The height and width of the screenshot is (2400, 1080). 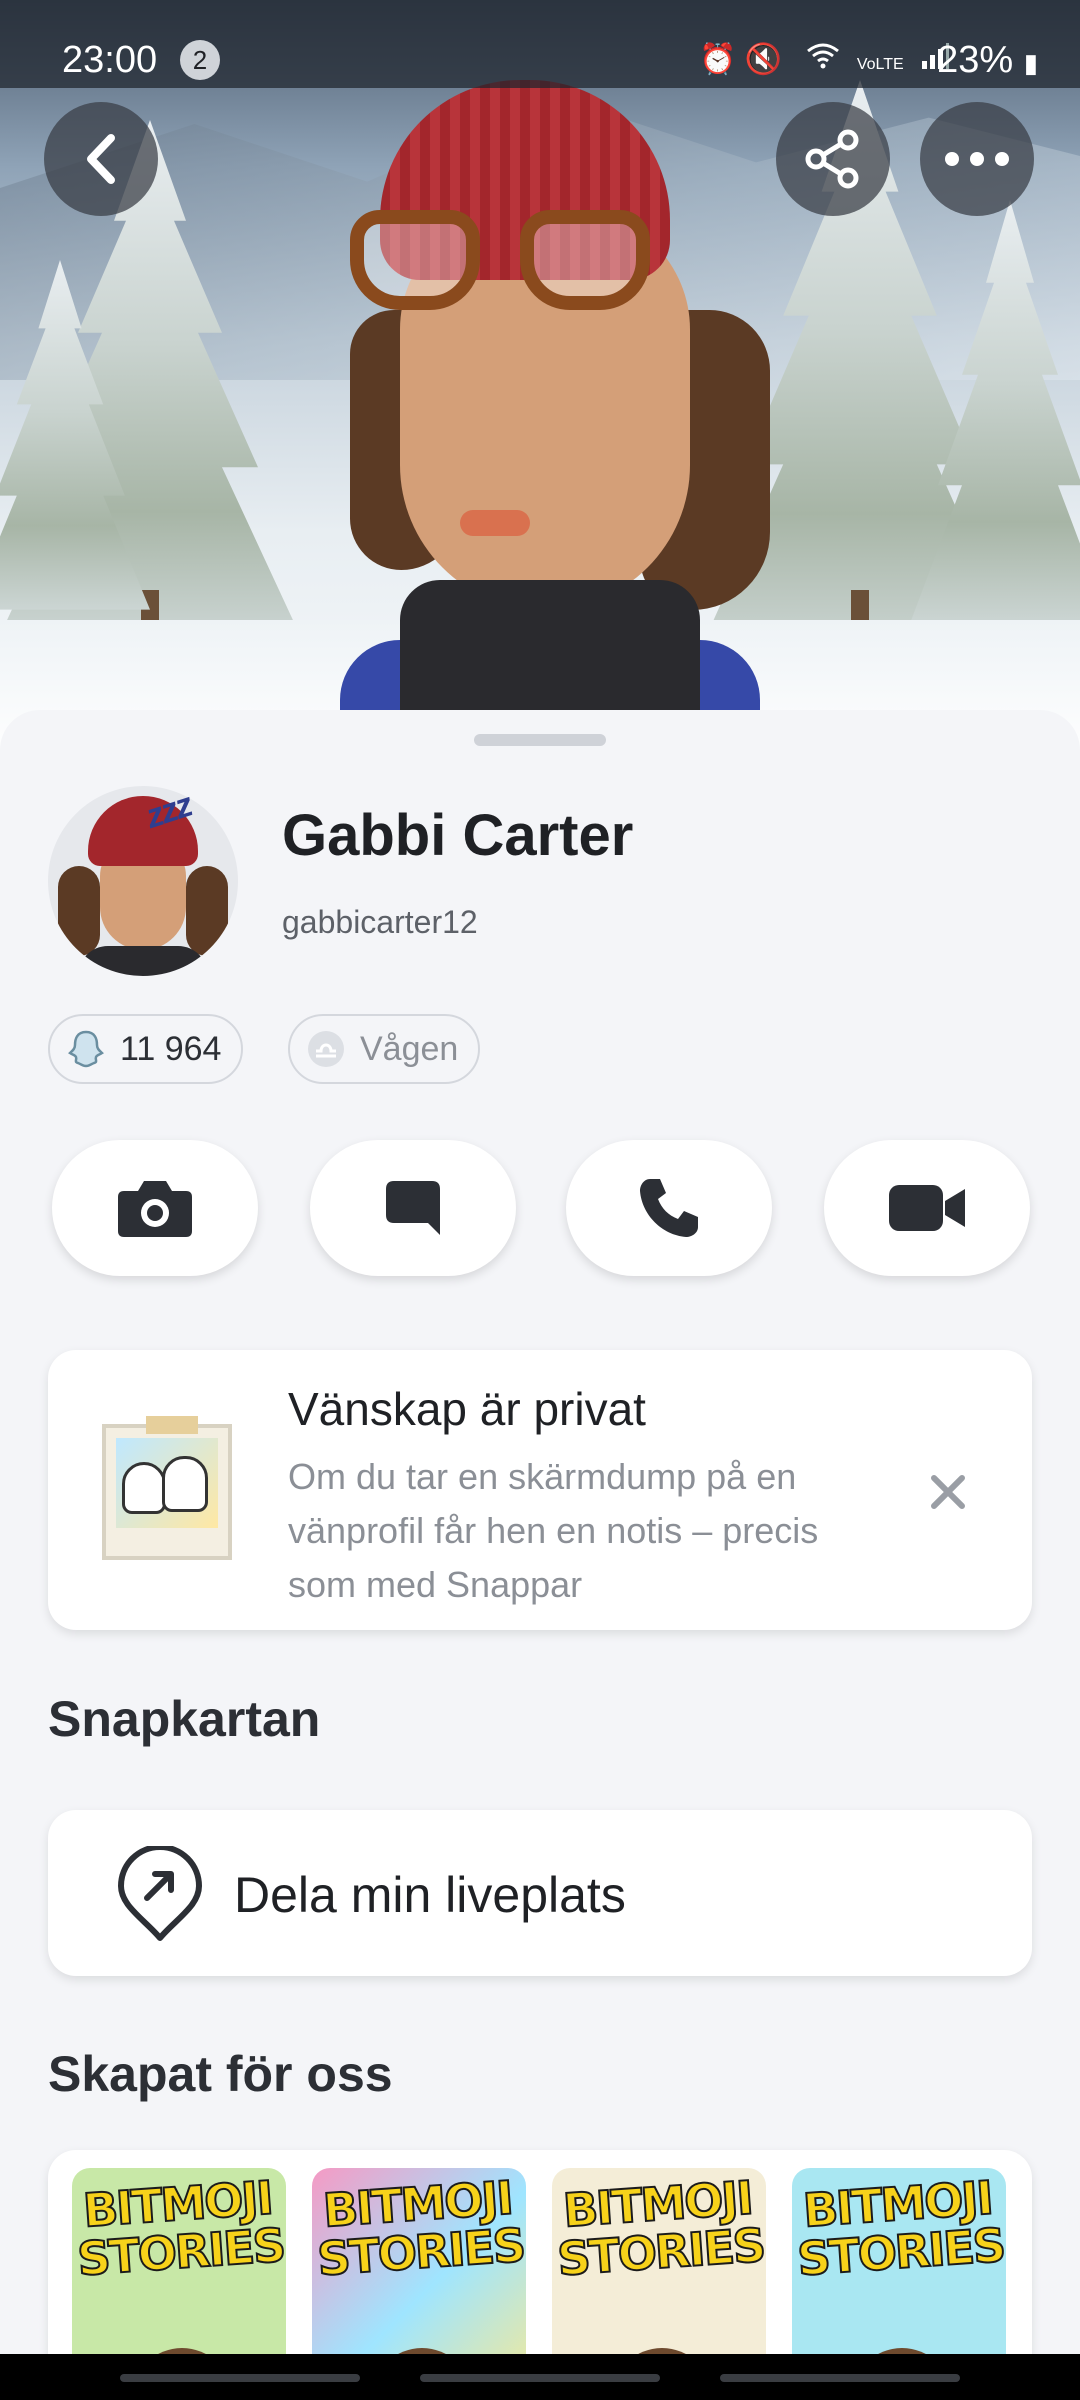 I want to click on status-bar: 23:00 2 ⏰🔇 VoLTE 23% ▮, so click(x=540, y=44).